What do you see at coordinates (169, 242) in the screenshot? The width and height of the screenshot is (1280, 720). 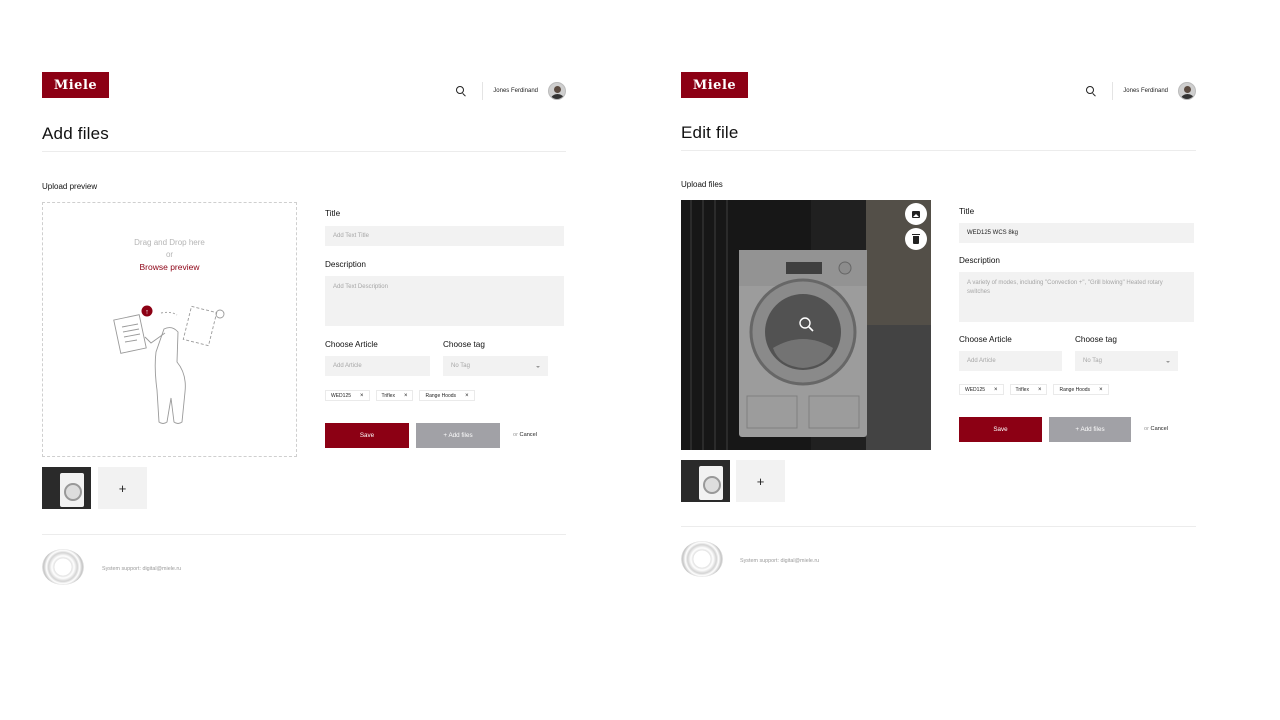 I see `dropzone-hint: Drag and Drop here` at bounding box center [169, 242].